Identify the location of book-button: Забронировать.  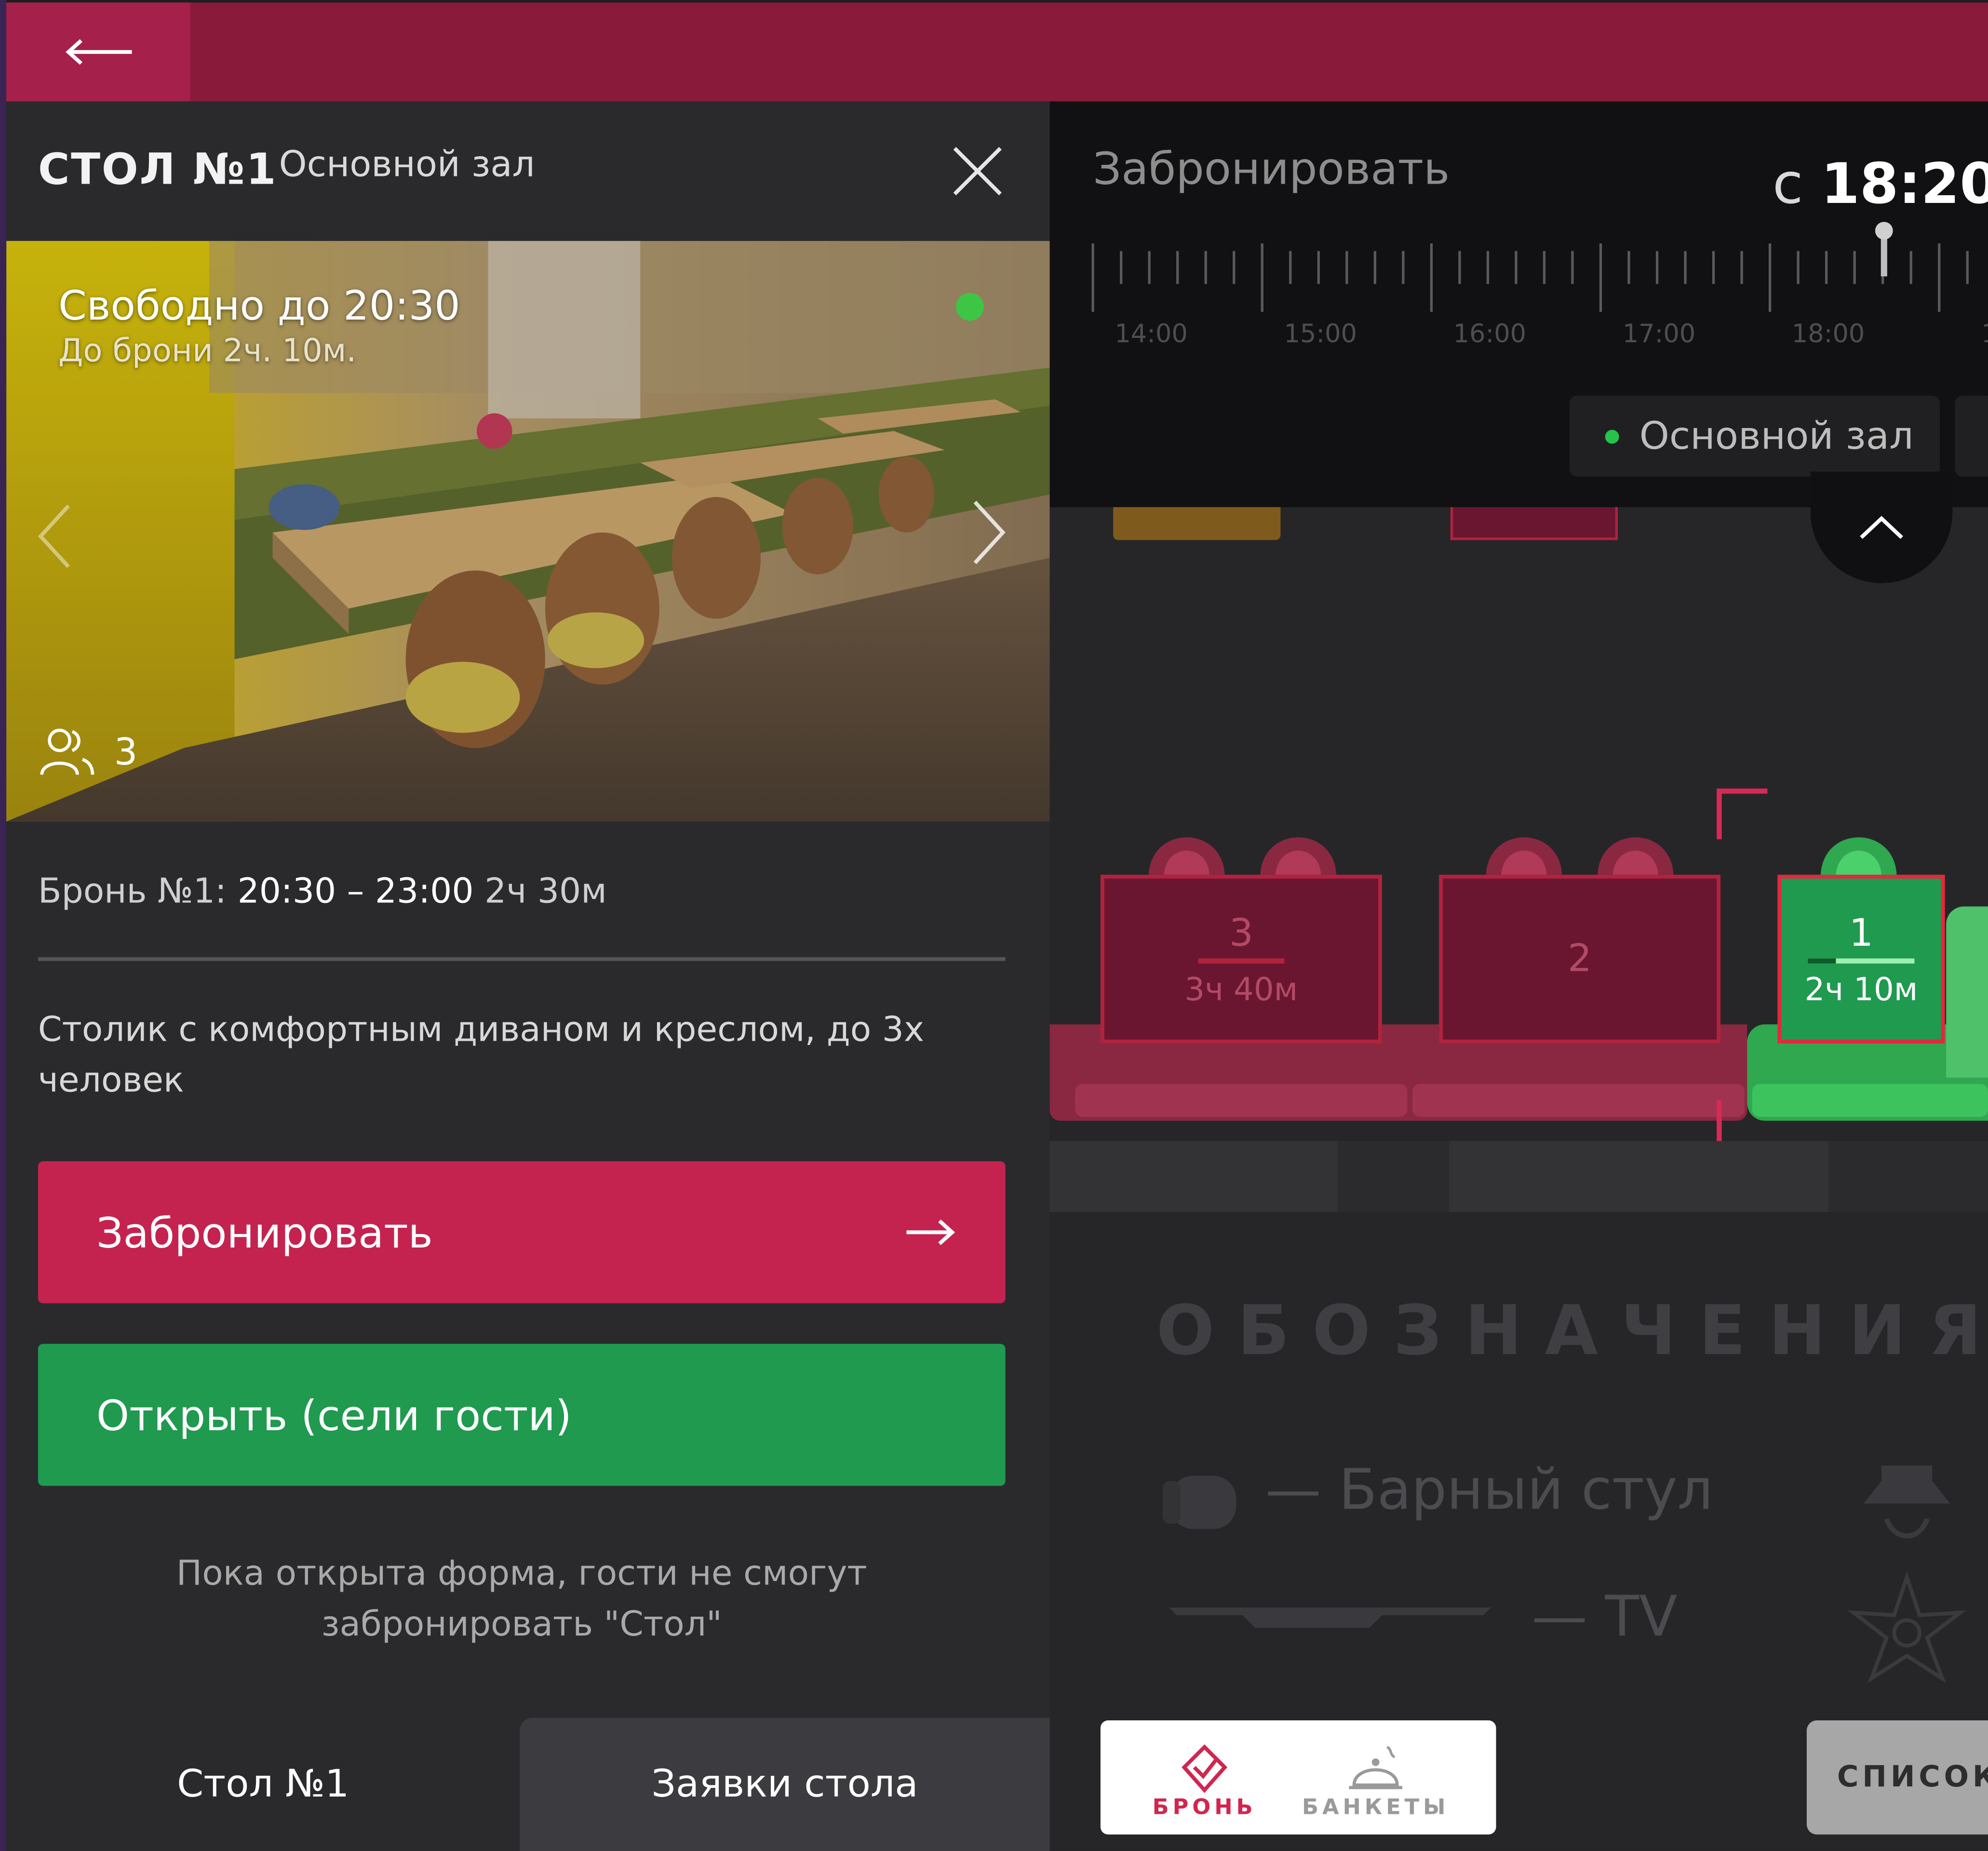
(522, 1232).